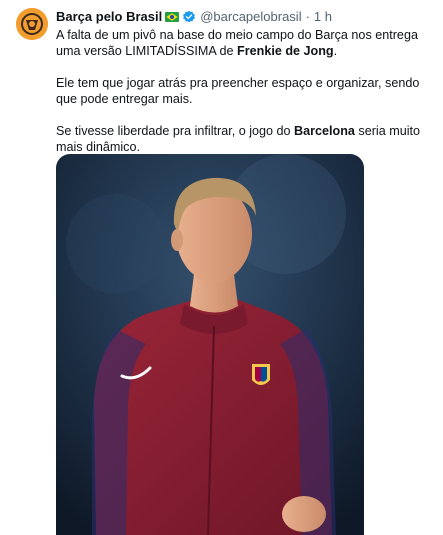  I want to click on barca-logo-icon, so click(32, 24).